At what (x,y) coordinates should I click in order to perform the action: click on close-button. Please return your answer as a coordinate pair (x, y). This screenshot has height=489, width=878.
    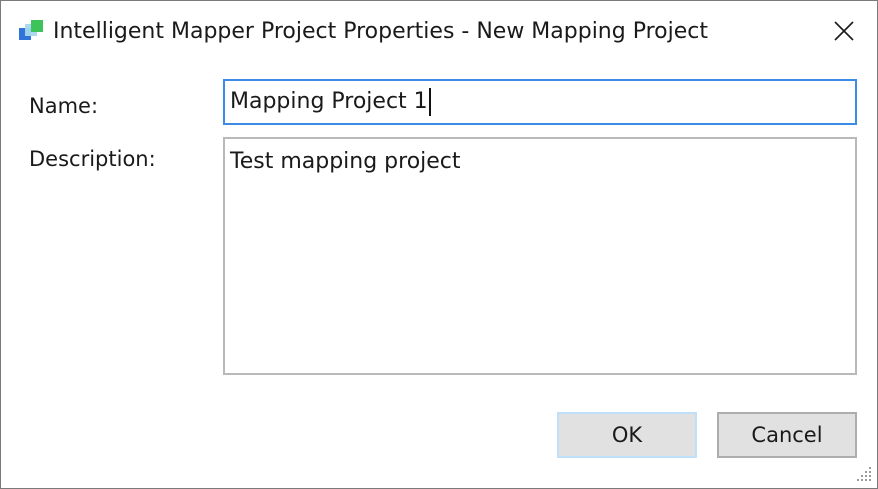
    Looking at the image, I should click on (844, 31).